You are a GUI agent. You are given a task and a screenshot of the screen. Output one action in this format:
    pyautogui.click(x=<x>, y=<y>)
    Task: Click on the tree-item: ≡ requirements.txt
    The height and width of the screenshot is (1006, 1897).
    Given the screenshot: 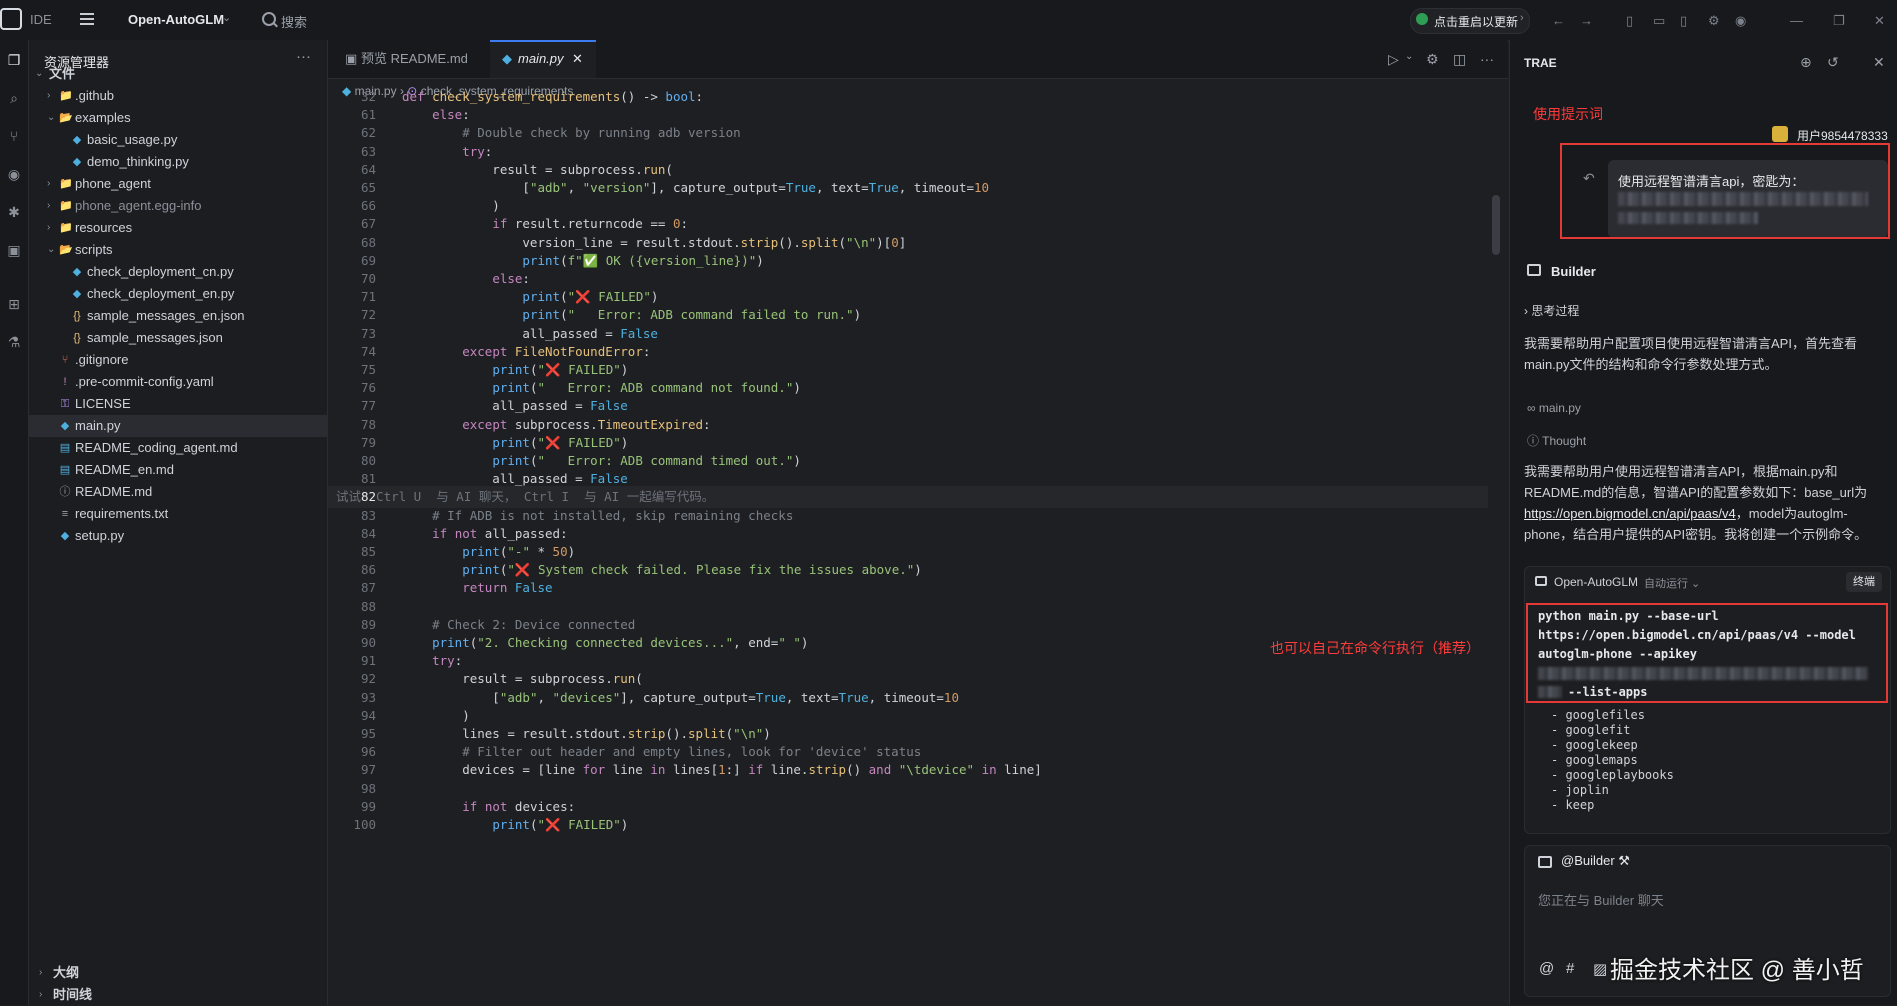 What is the action you would take?
    pyautogui.click(x=178, y=514)
    